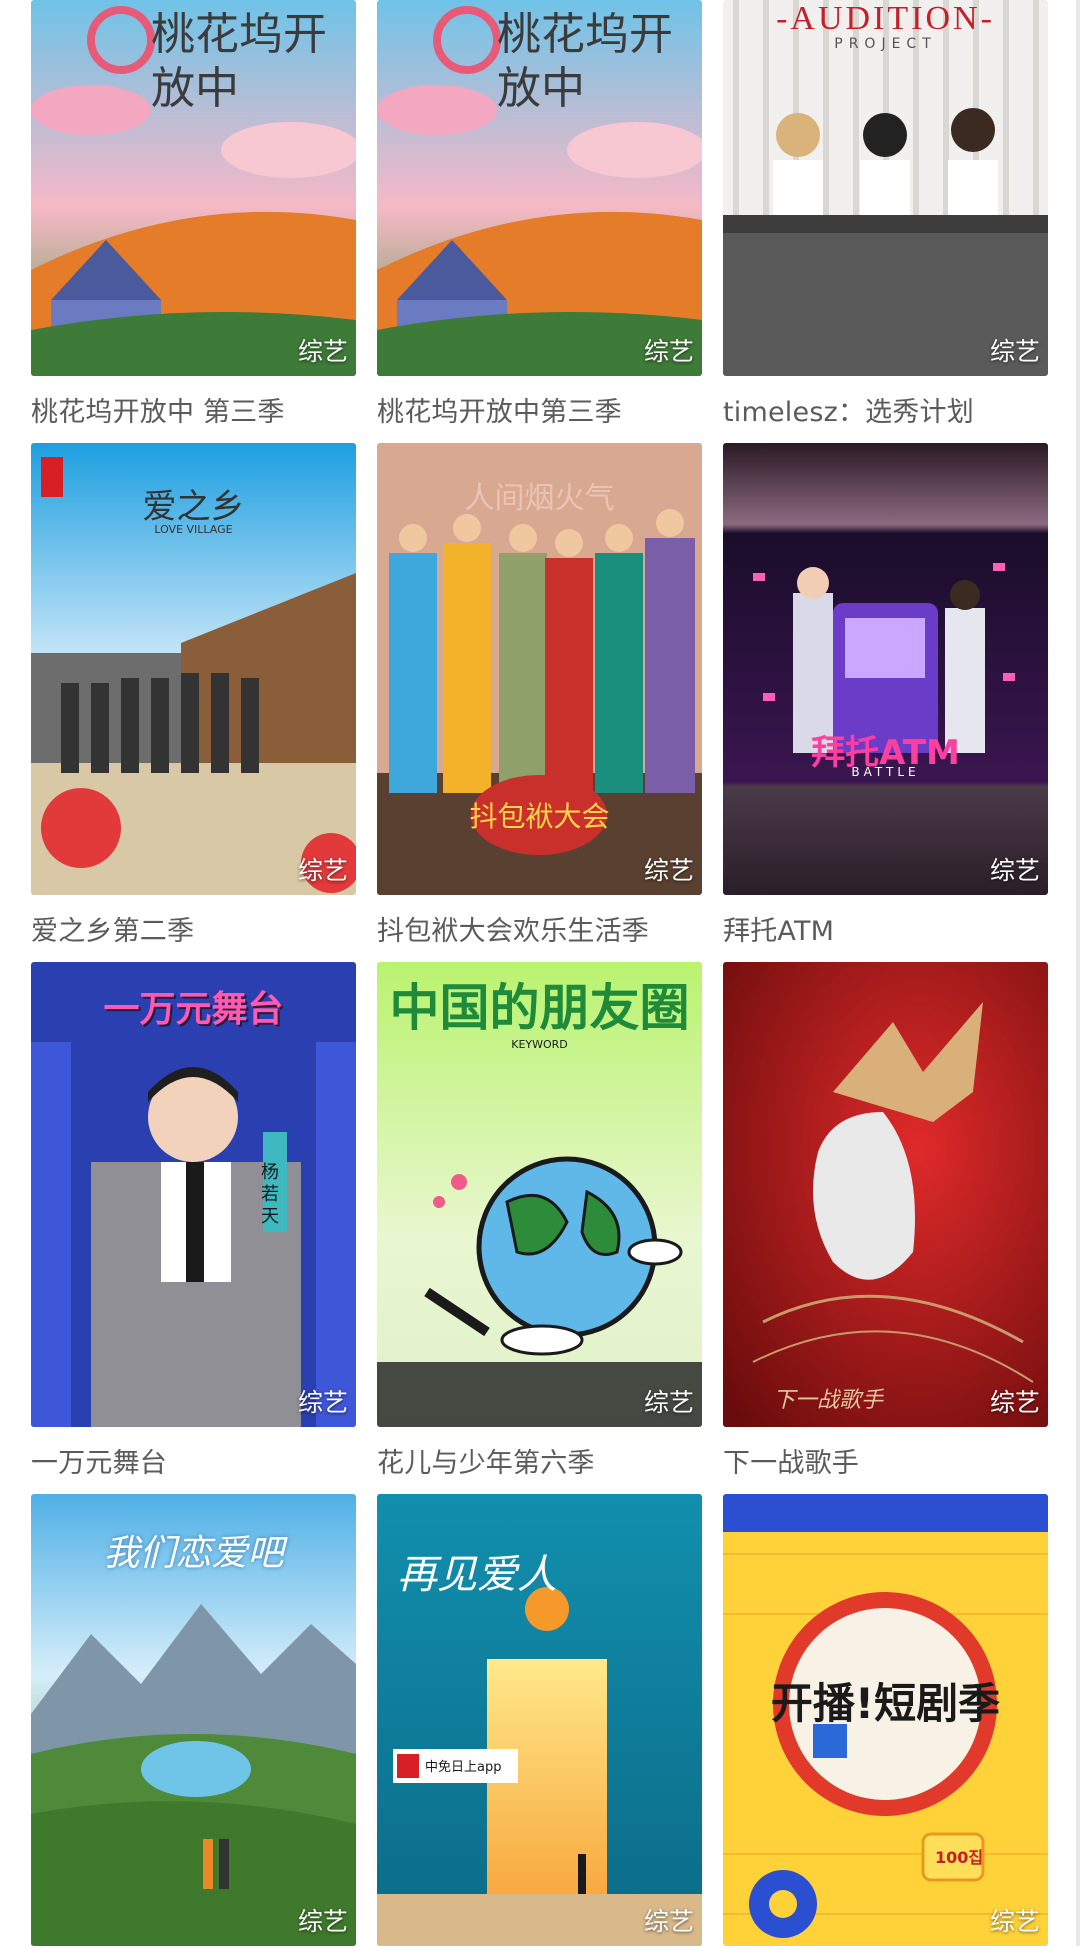 The image size is (1080, 1946). Describe the element at coordinates (193, 1553) in the screenshot. I see `poster-title-art: 我们恋爱吧` at that location.